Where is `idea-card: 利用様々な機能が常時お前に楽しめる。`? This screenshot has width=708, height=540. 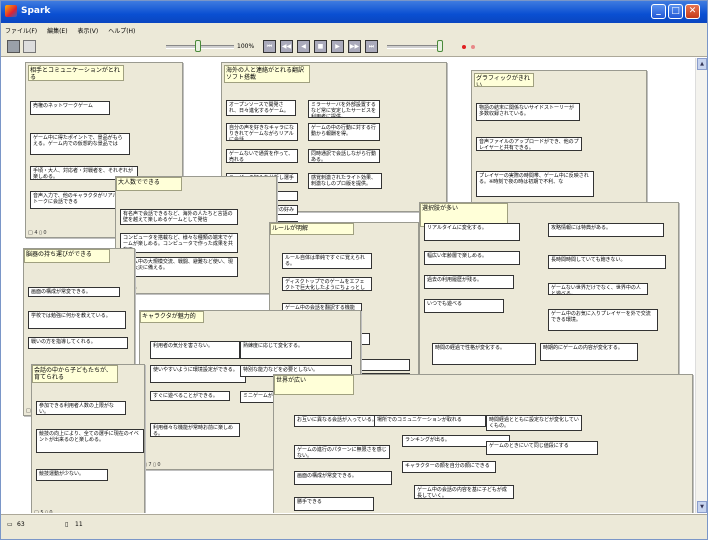
idea-card: 利用様々な機能が常時お前に楽しめる。 is located at coordinates (195, 430).